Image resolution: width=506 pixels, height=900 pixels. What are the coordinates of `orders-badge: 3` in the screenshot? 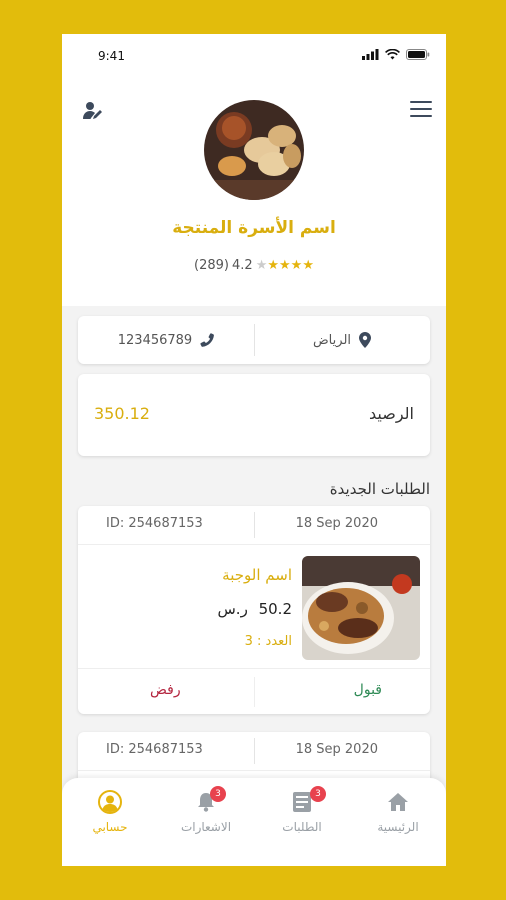 It's located at (318, 794).